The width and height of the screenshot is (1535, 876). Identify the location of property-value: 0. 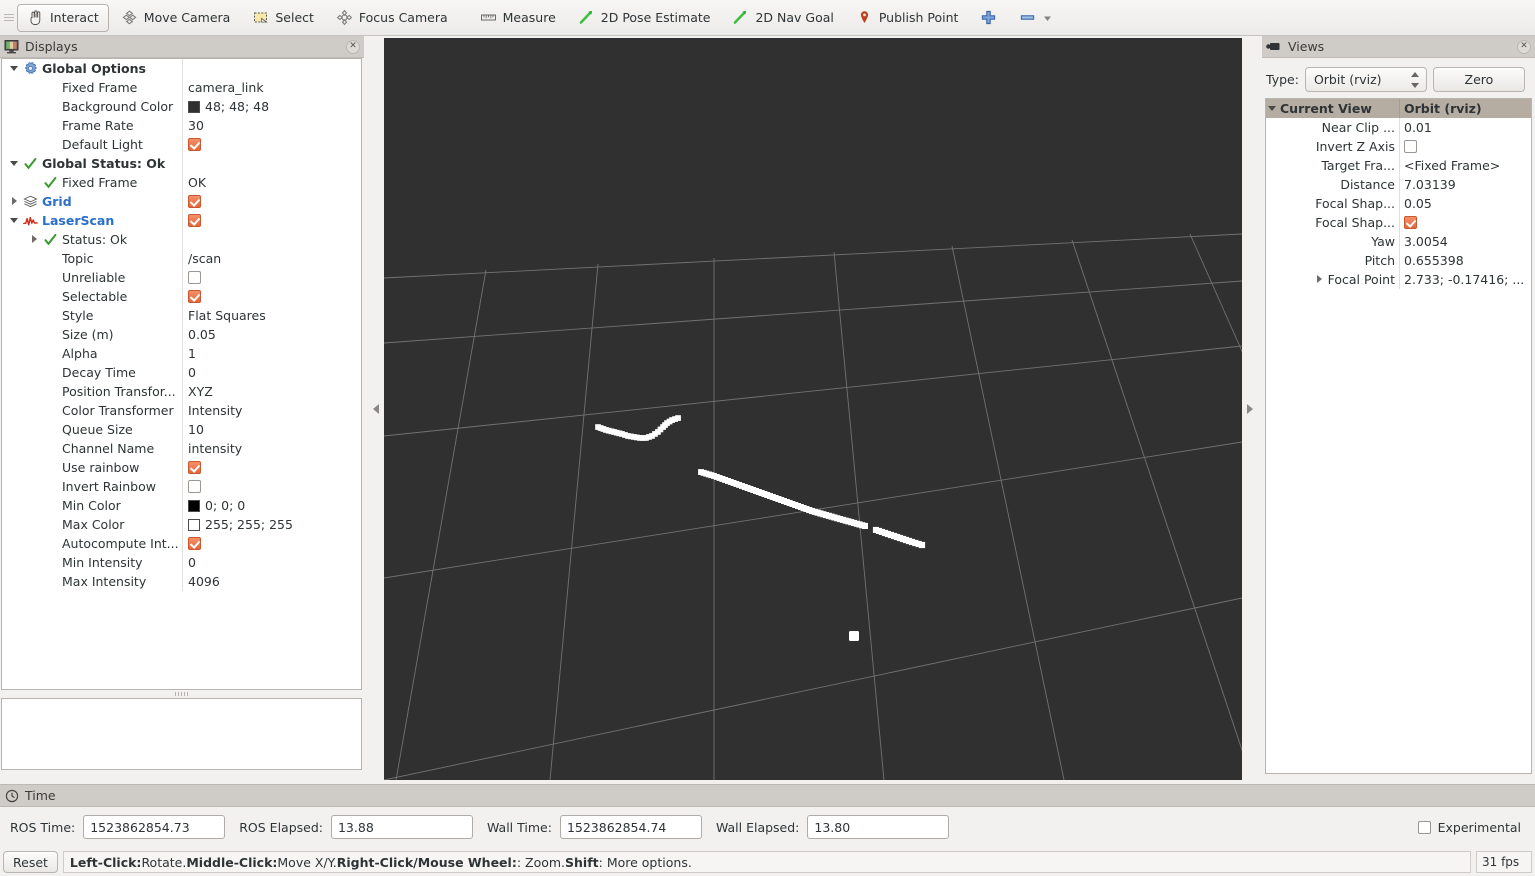
(271, 372).